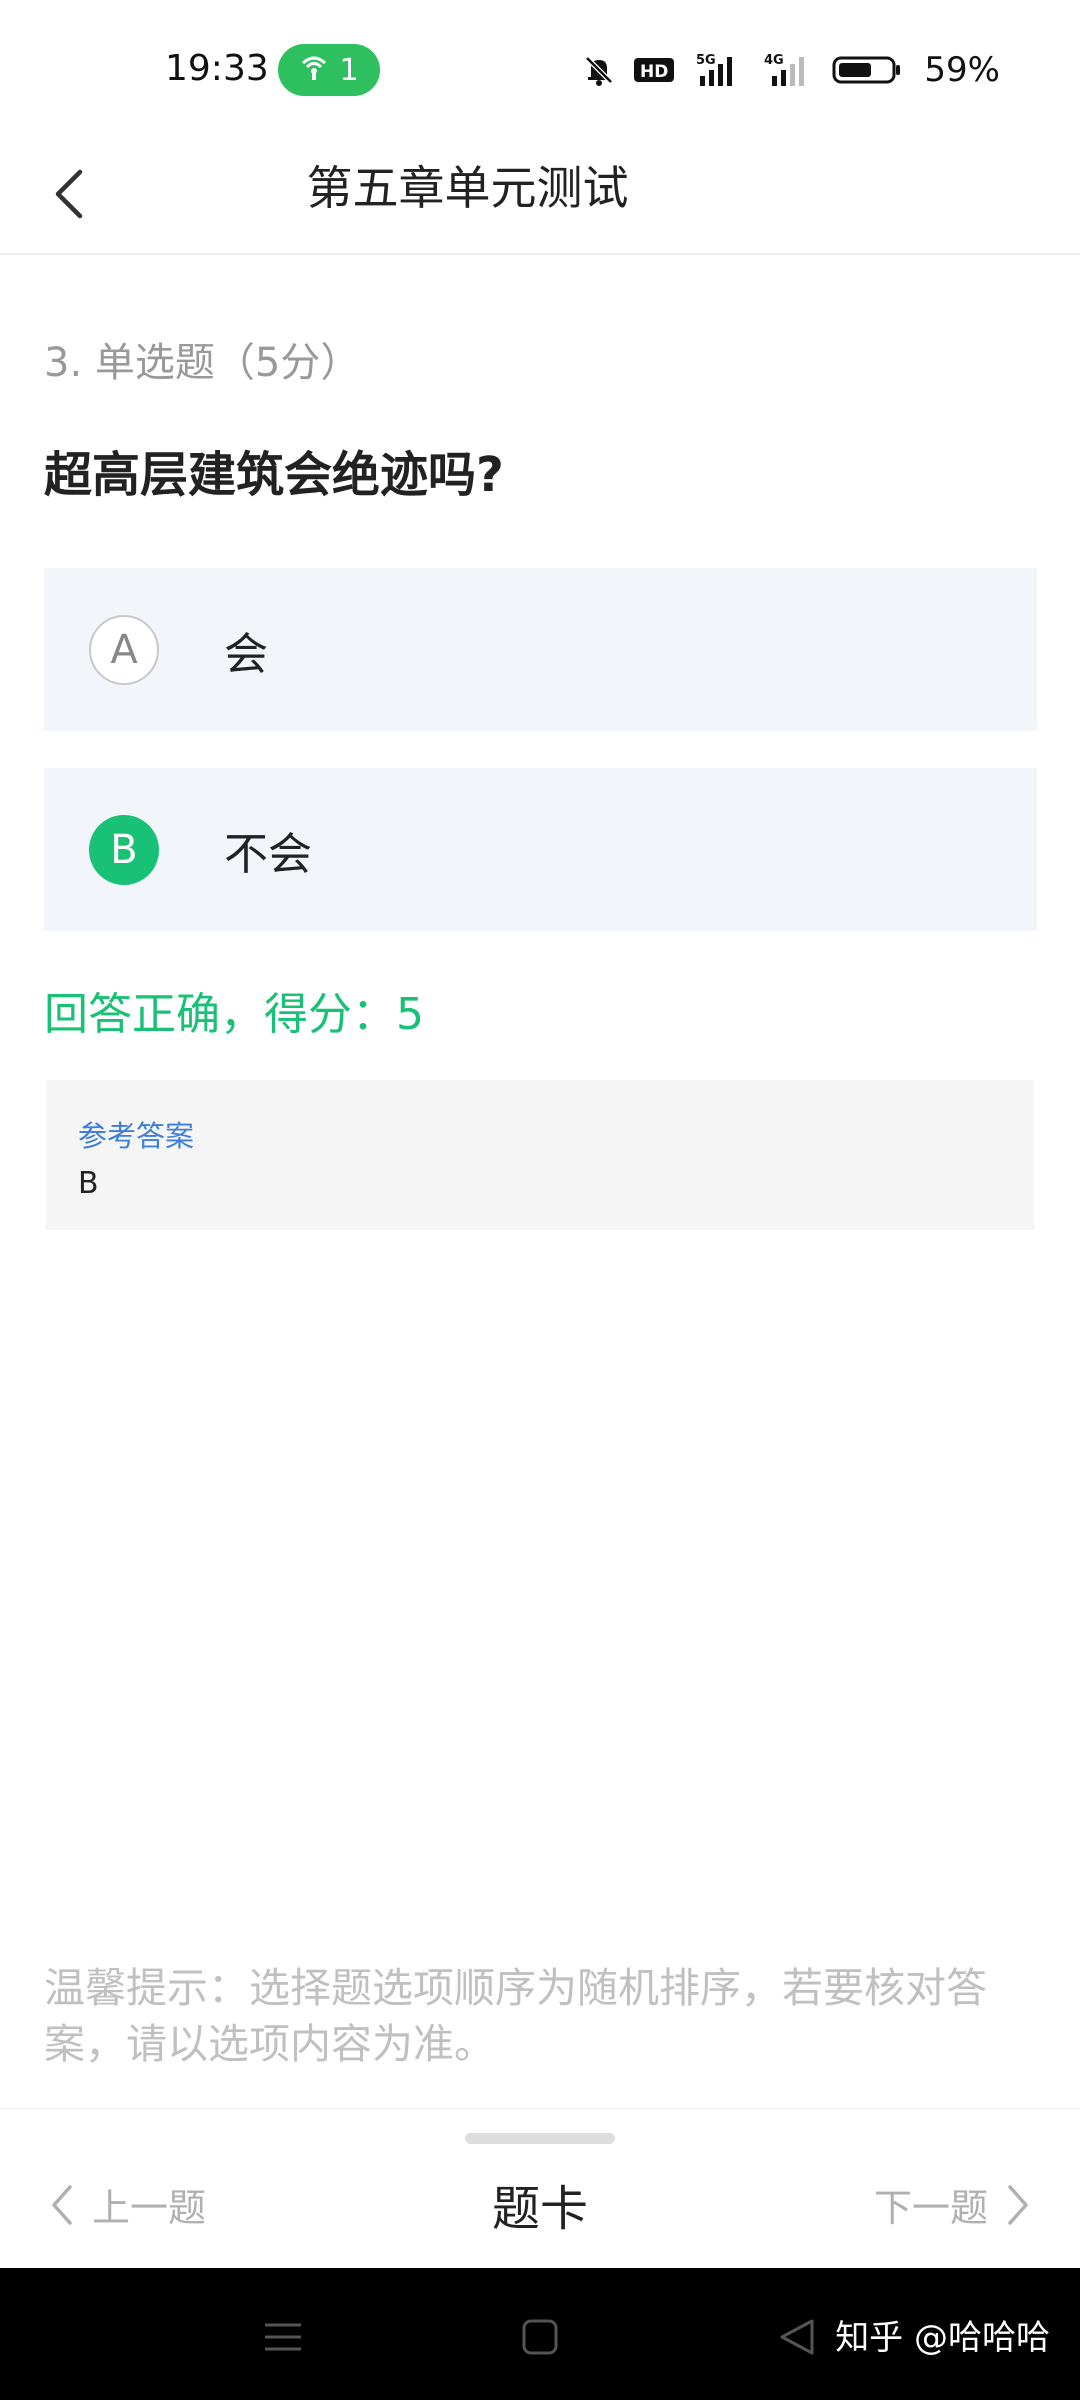  Describe the element at coordinates (930, 2208) in the screenshot. I see `next-question-label: 下一题` at that location.